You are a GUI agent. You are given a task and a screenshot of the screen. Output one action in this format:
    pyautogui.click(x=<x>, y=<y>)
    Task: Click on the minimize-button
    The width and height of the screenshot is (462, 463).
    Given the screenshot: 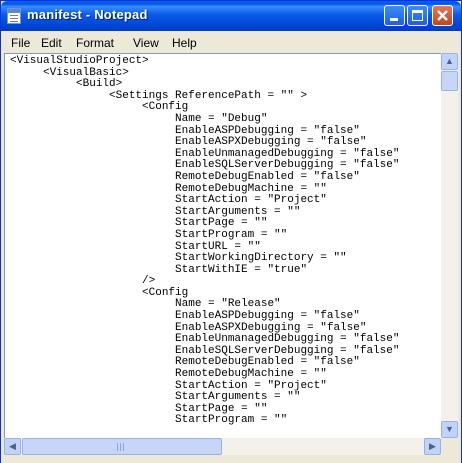 What is the action you would take?
    pyautogui.click(x=394, y=15)
    